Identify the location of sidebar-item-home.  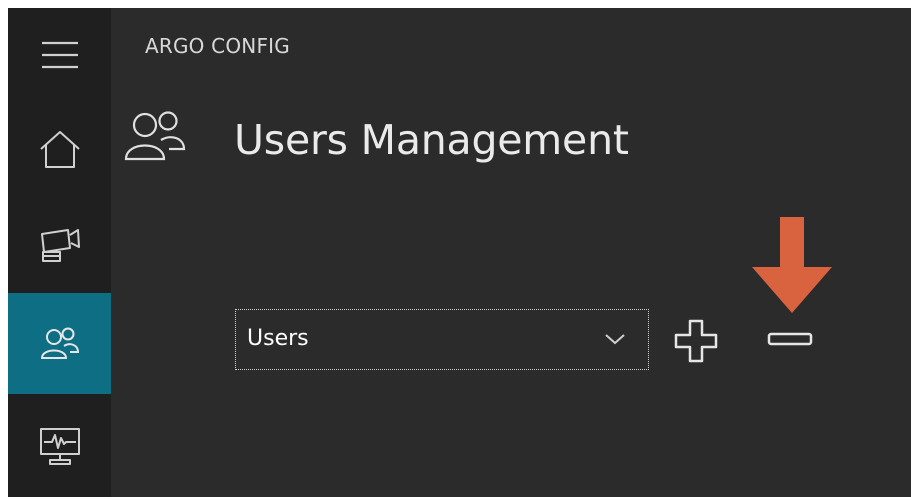
(59, 149).